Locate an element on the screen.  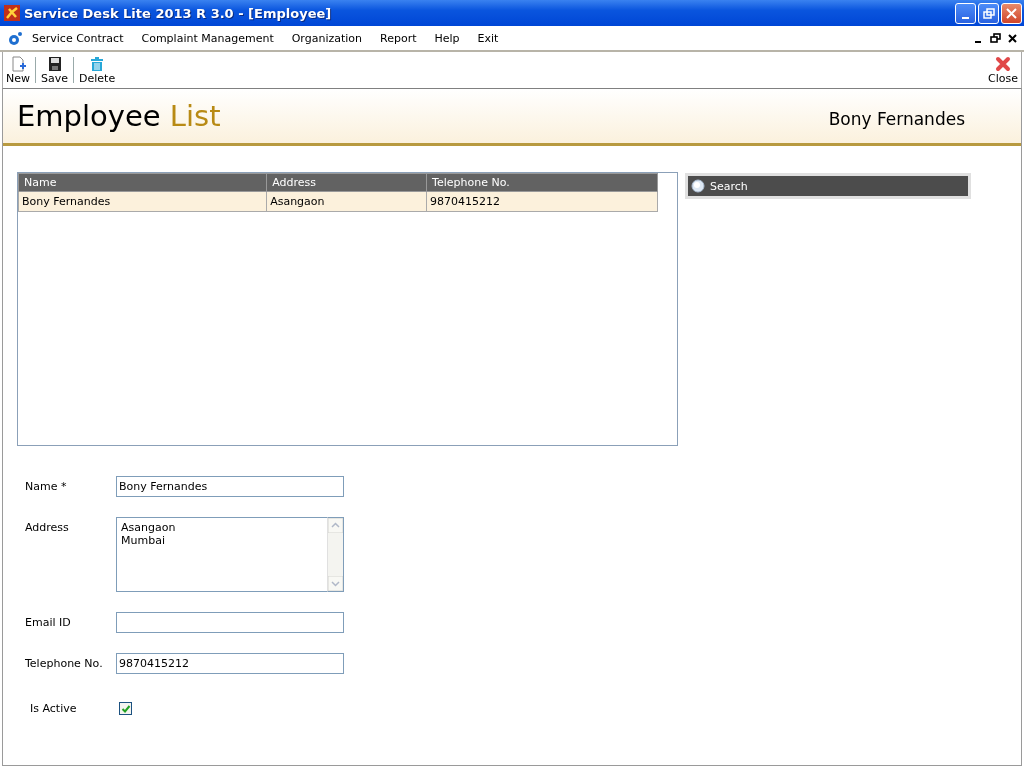
new-button: New is located at coordinates (18, 70).